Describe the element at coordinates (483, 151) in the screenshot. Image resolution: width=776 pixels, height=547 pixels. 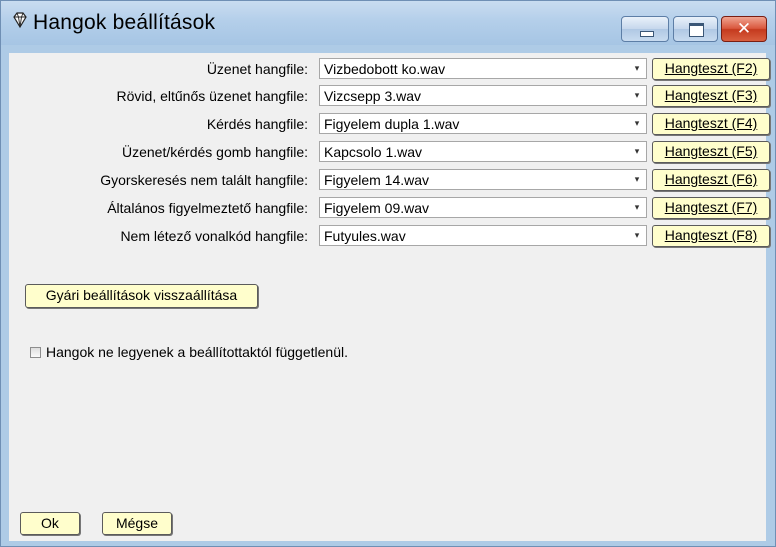
I see `sound-select-gomb: Kapcsolo 1.wav ▾` at that location.